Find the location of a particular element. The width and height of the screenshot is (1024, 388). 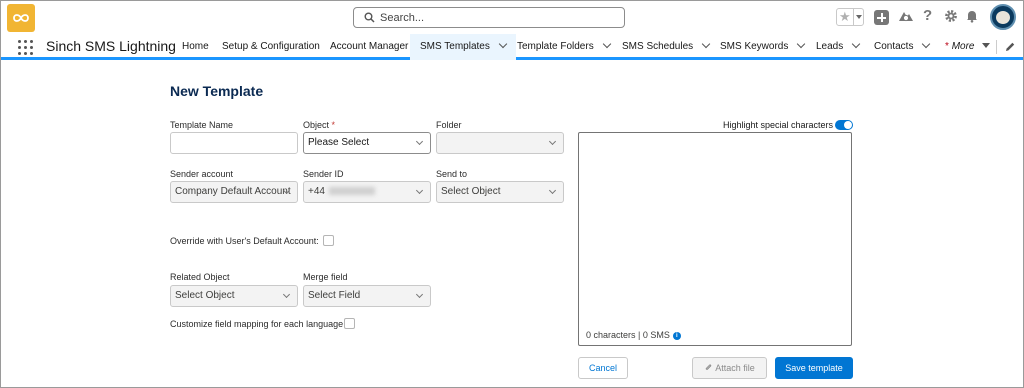

merge-field-label: Merge field is located at coordinates (325, 277).